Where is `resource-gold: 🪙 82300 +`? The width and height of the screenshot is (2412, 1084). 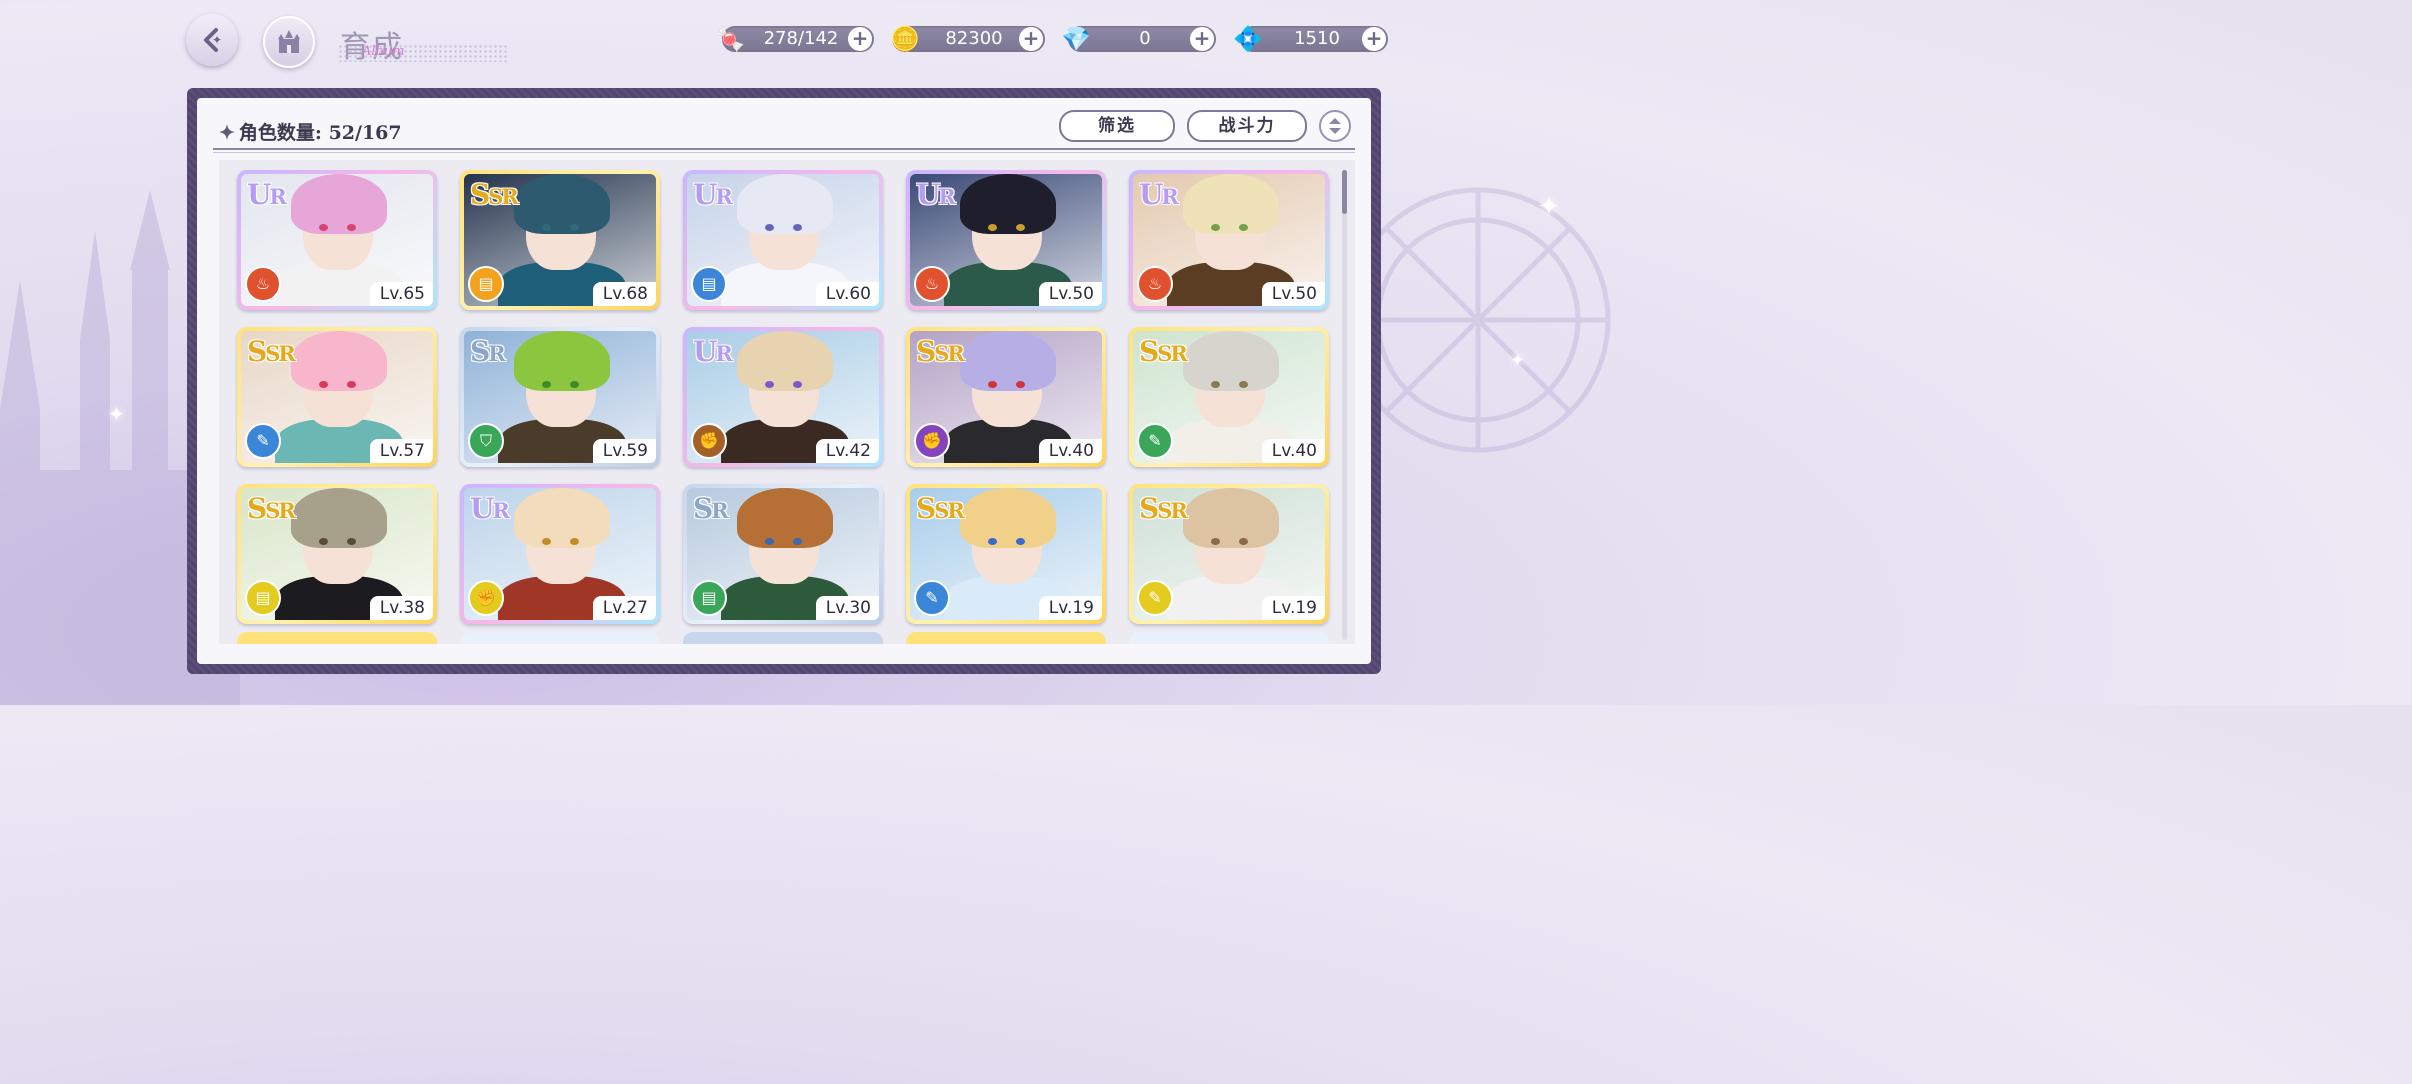 resource-gold: 🪙 82300 + is located at coordinates (967, 39).